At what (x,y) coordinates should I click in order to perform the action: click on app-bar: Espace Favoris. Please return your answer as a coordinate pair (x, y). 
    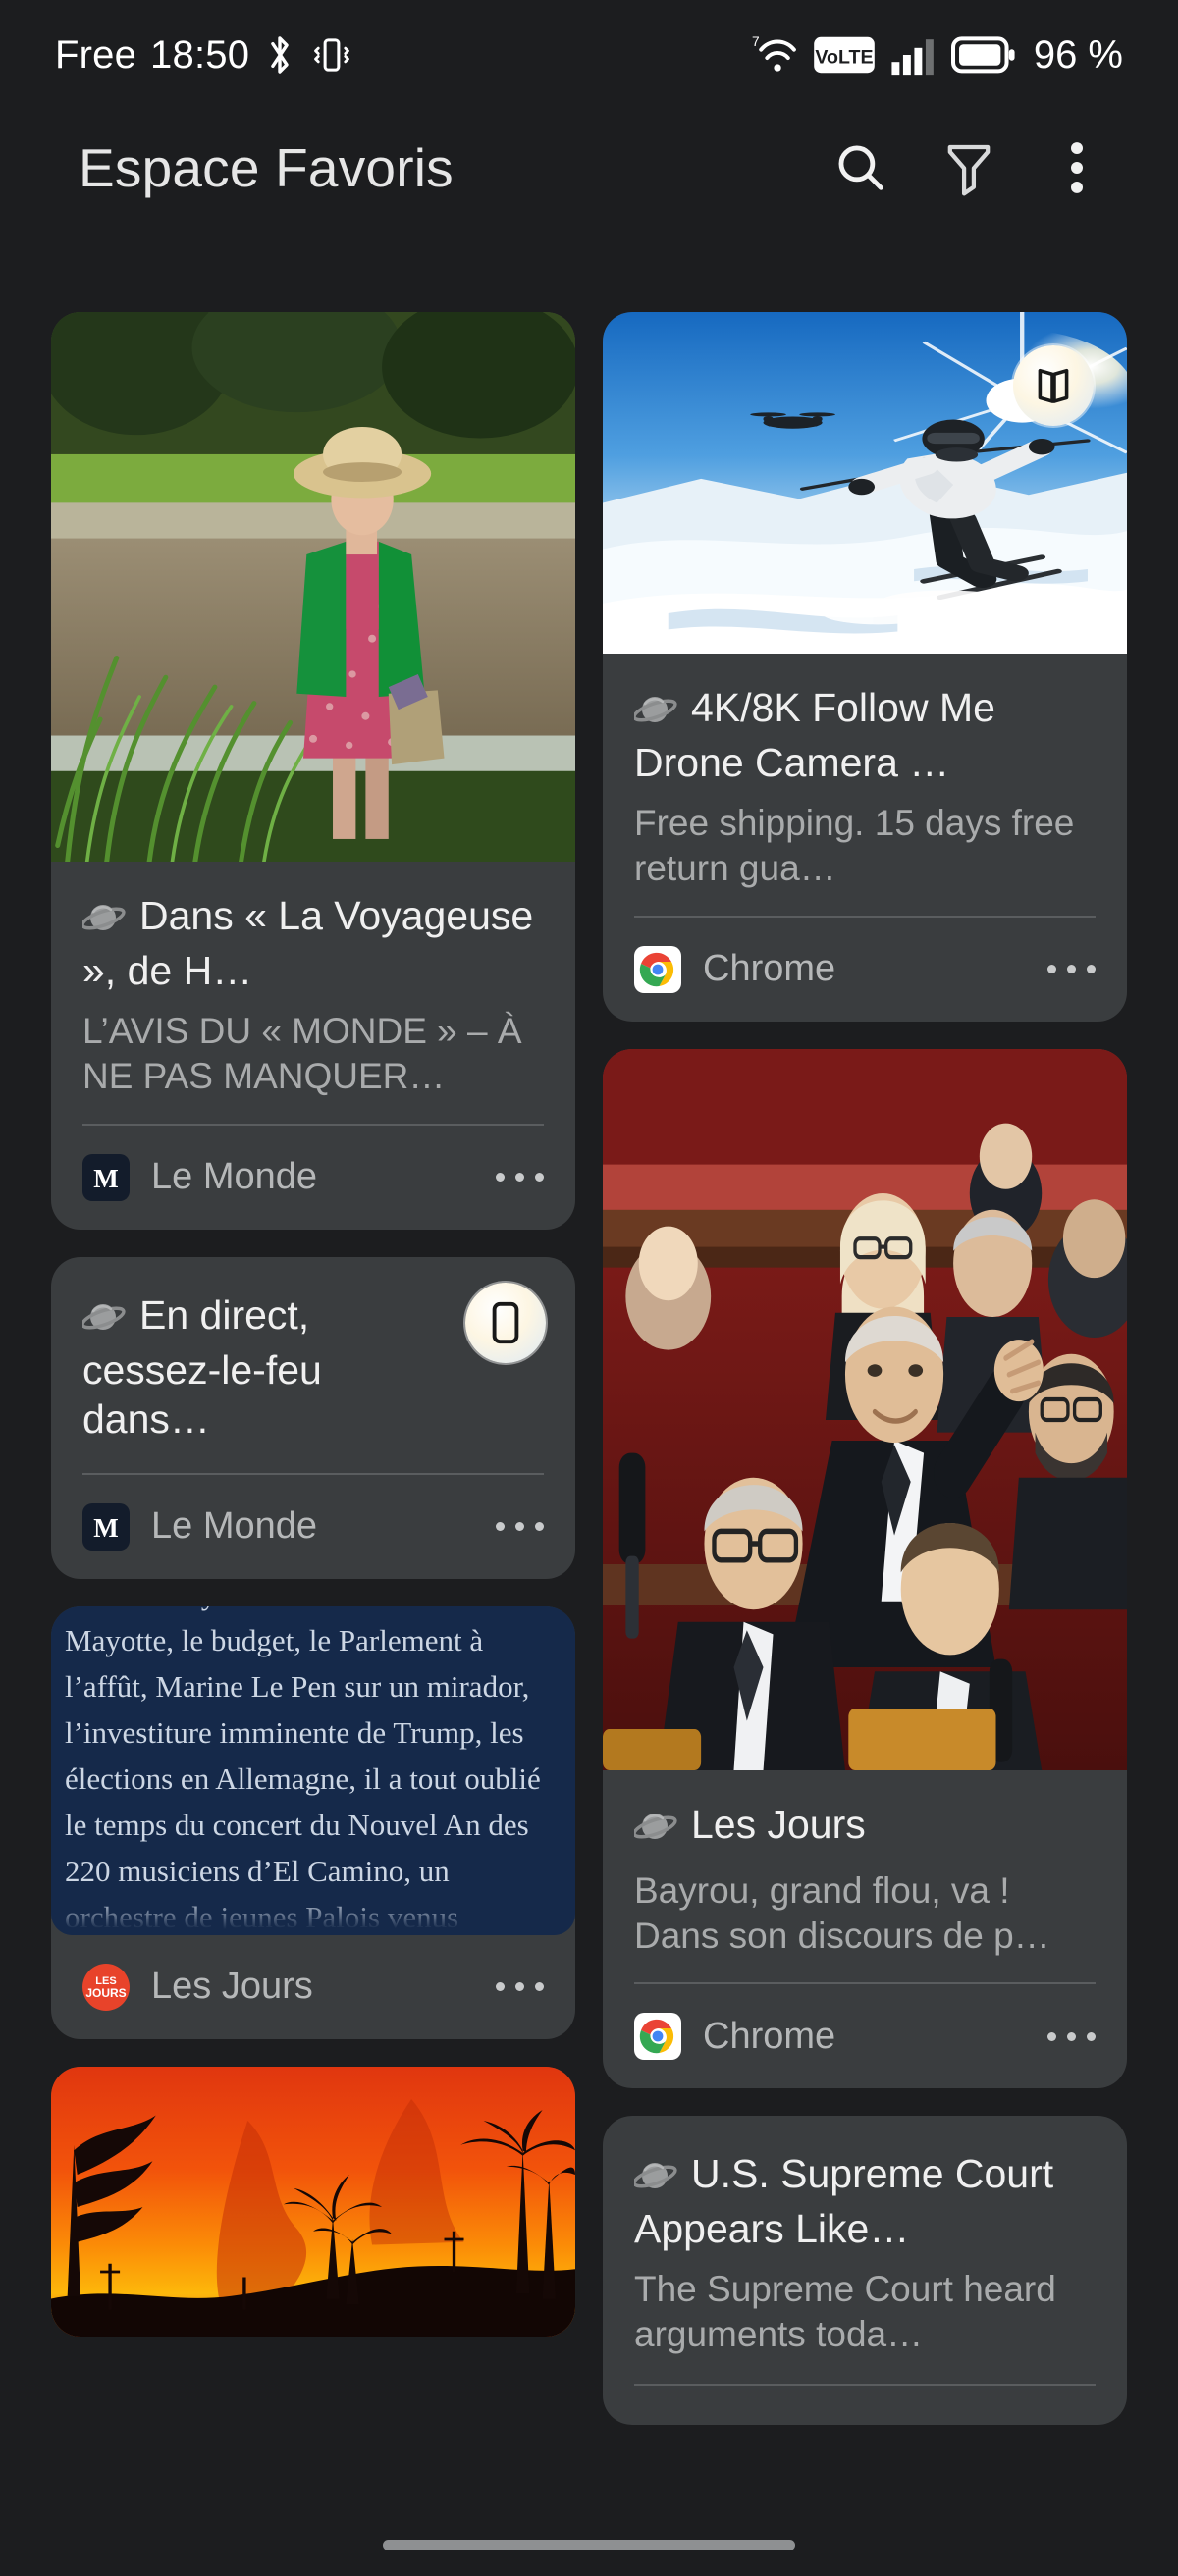
    Looking at the image, I should click on (589, 168).